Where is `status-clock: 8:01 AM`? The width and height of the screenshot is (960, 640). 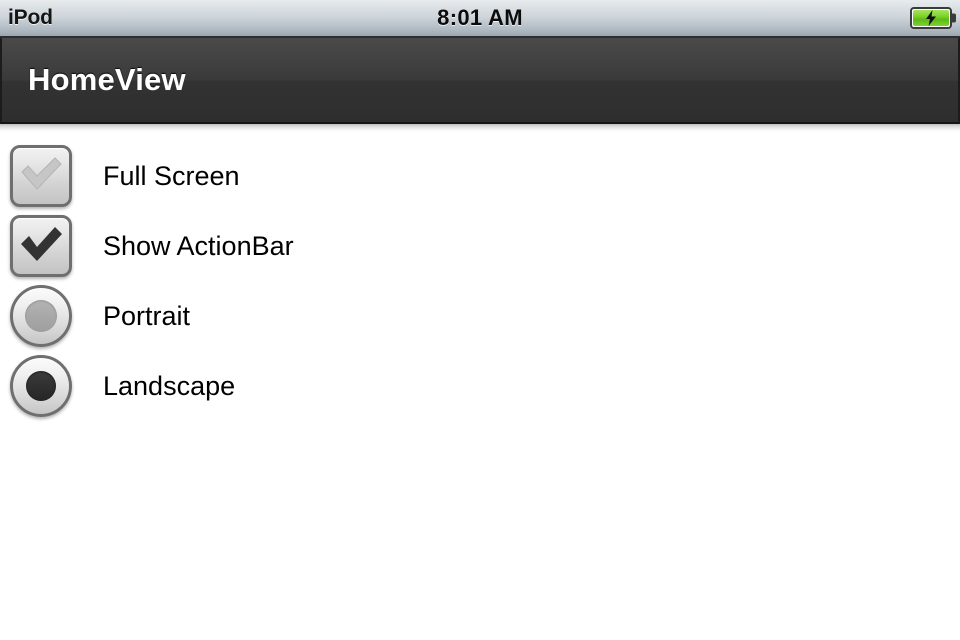 status-clock: 8:01 AM is located at coordinates (480, 17).